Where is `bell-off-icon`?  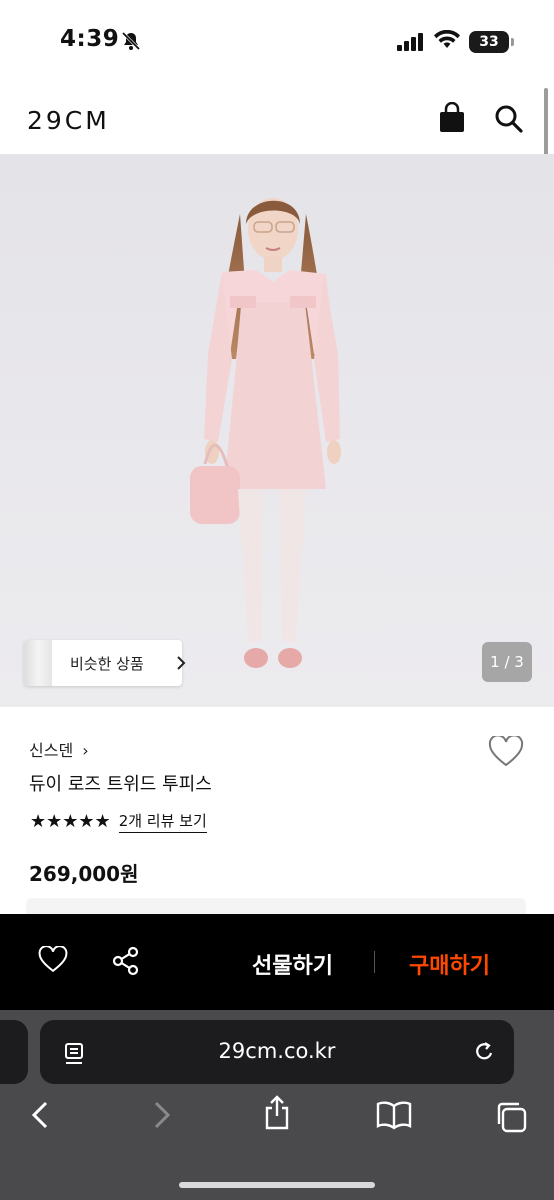
bell-off-icon is located at coordinates (131, 43).